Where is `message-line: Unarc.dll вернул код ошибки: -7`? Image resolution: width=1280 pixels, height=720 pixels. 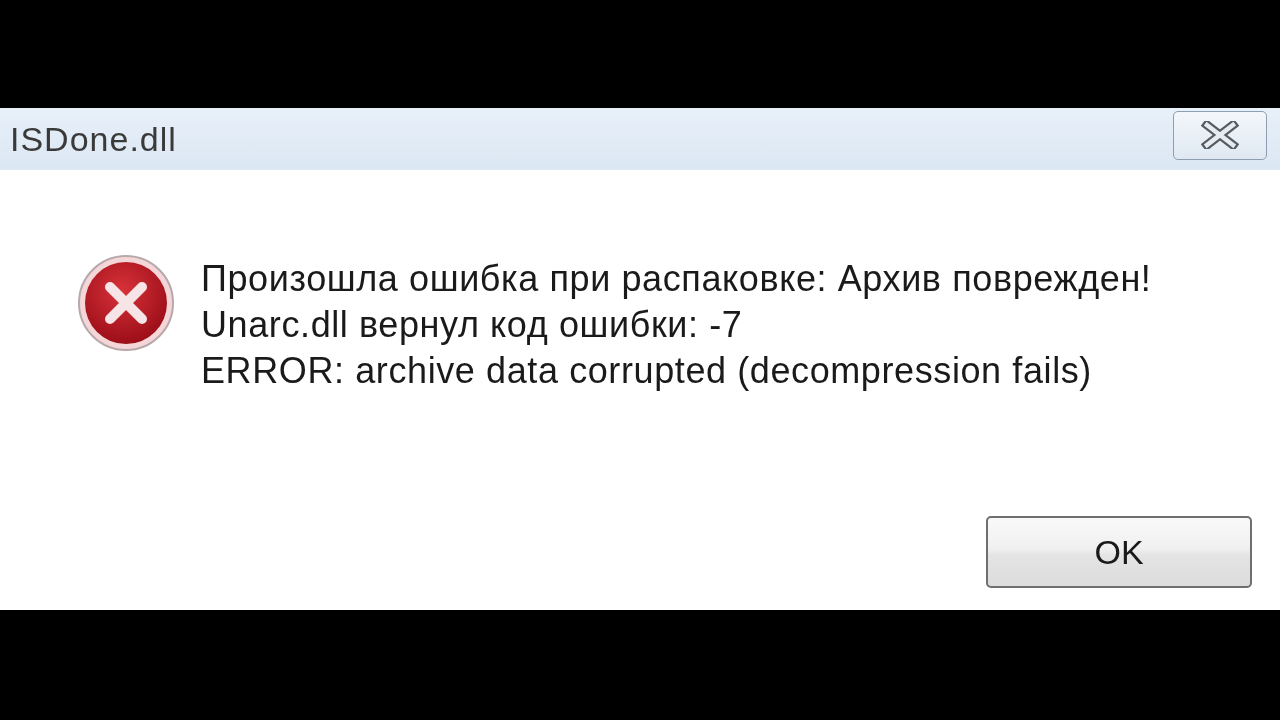
message-line: Unarc.dll вернул код ошибки: -7 is located at coordinates (472, 325).